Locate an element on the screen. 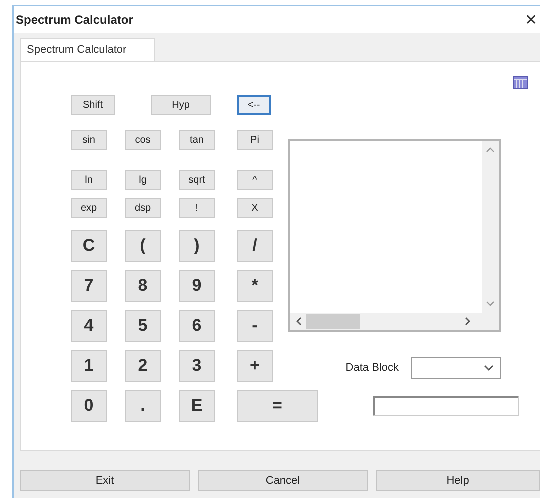 This screenshot has height=498, width=540. key-button: 8 is located at coordinates (143, 286).